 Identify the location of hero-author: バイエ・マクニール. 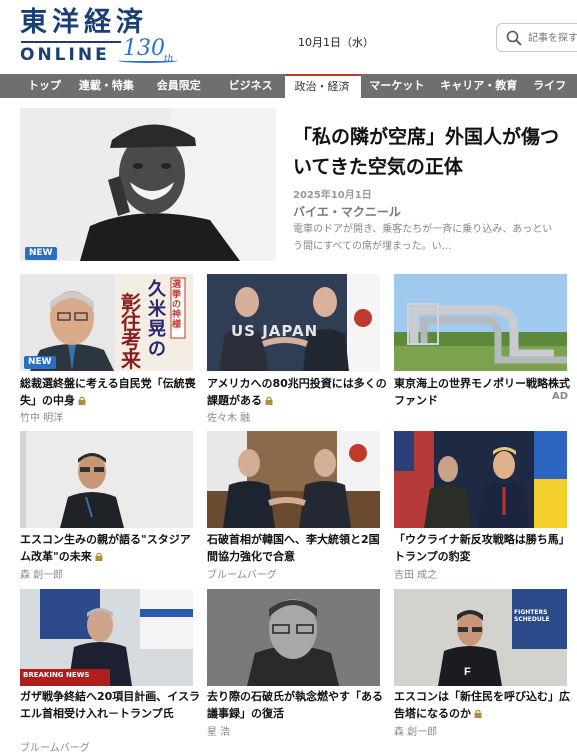
(347, 211).